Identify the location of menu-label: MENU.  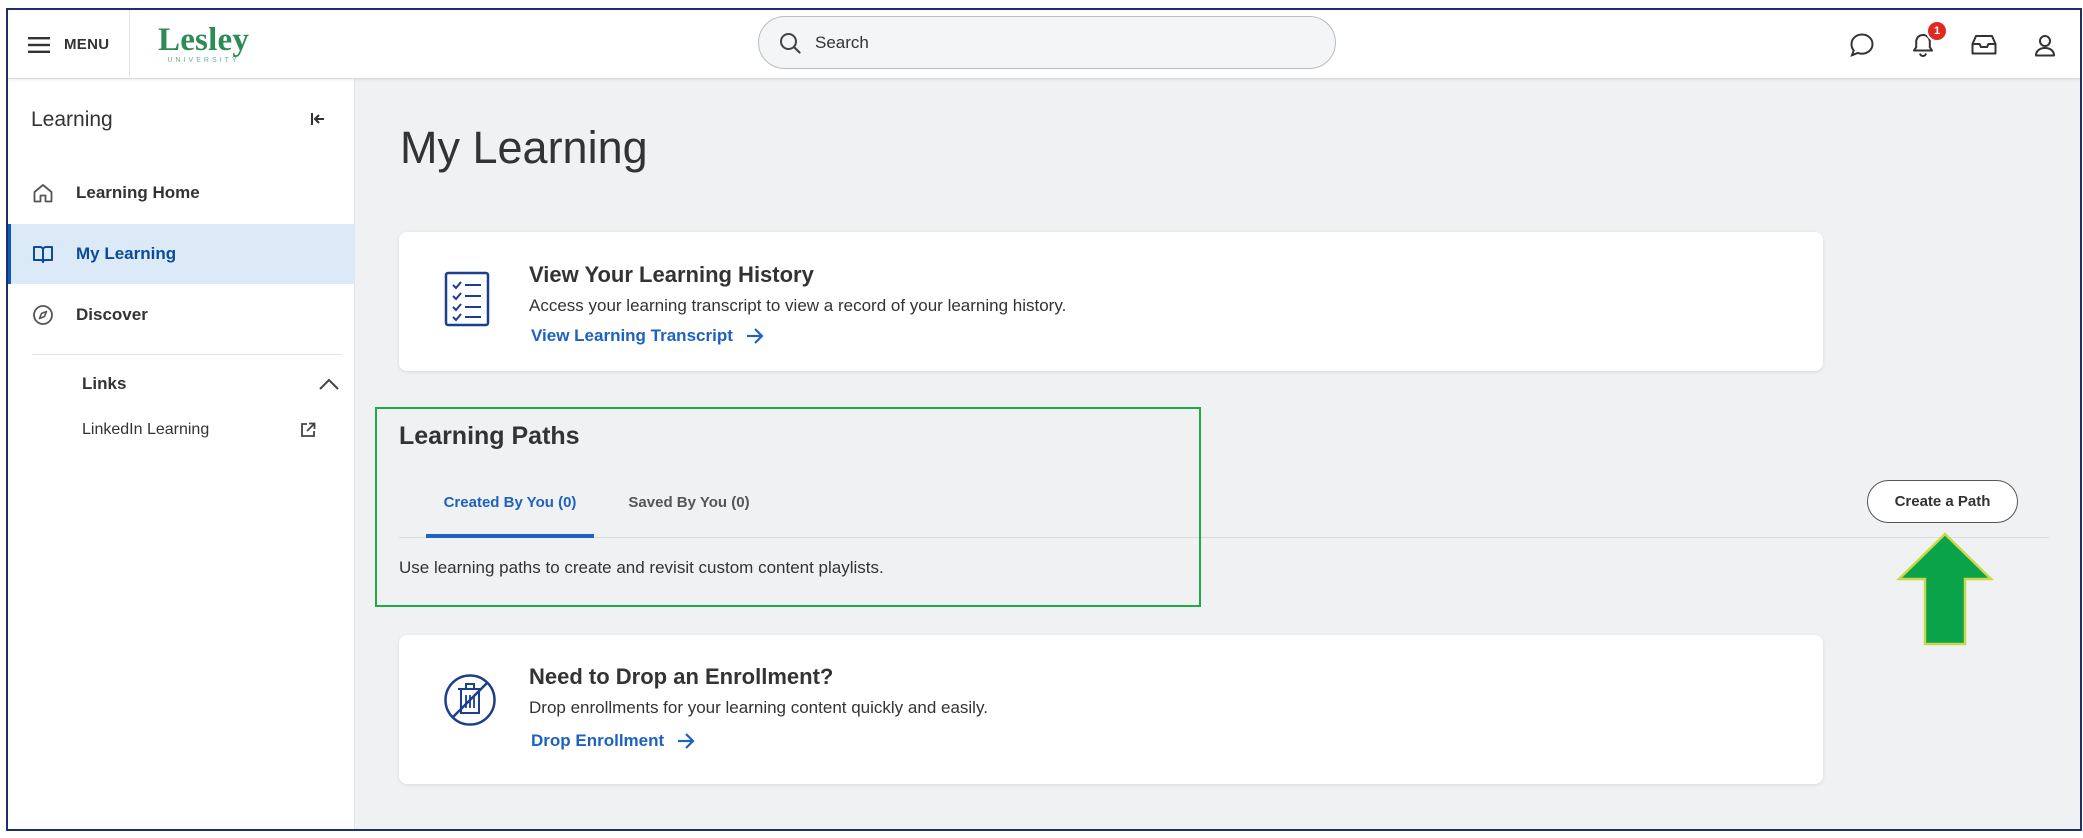
(87, 44).